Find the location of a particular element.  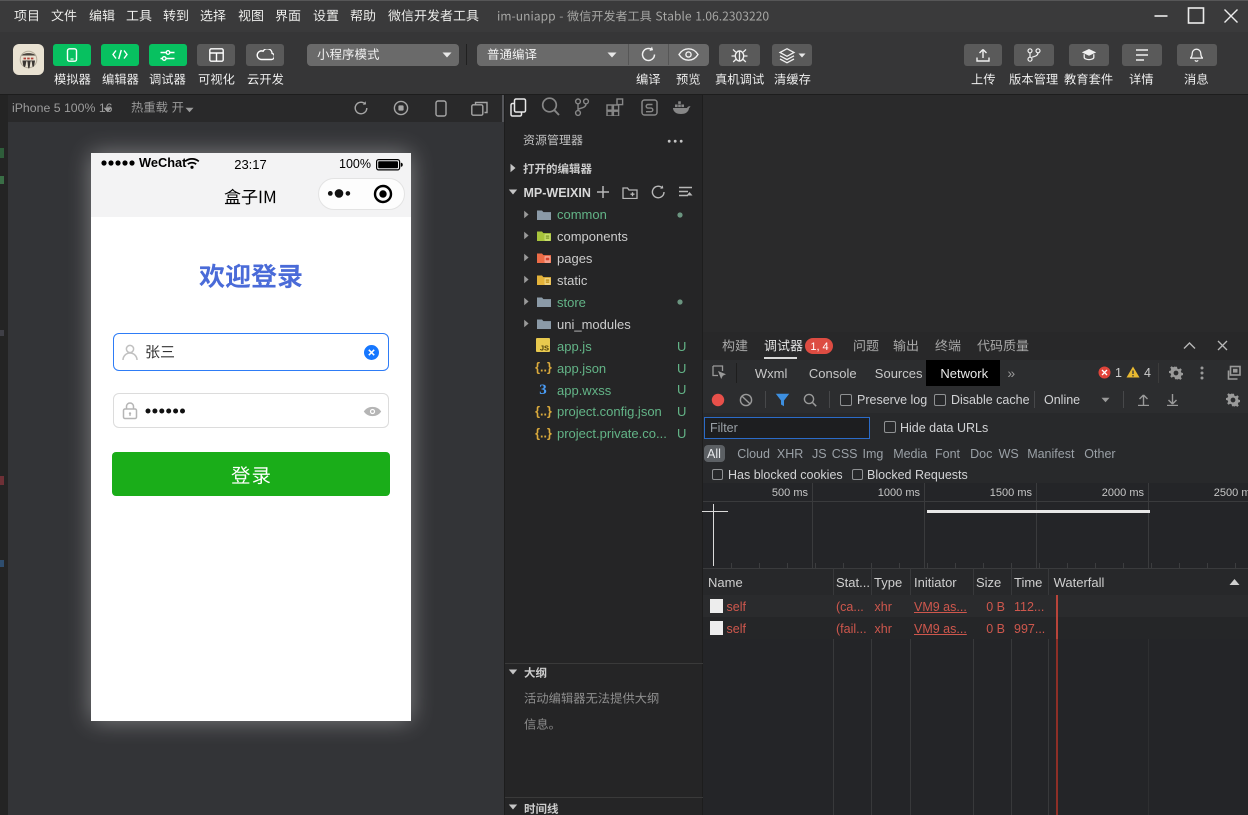

svg-text: JS is located at coordinates (544, 348).